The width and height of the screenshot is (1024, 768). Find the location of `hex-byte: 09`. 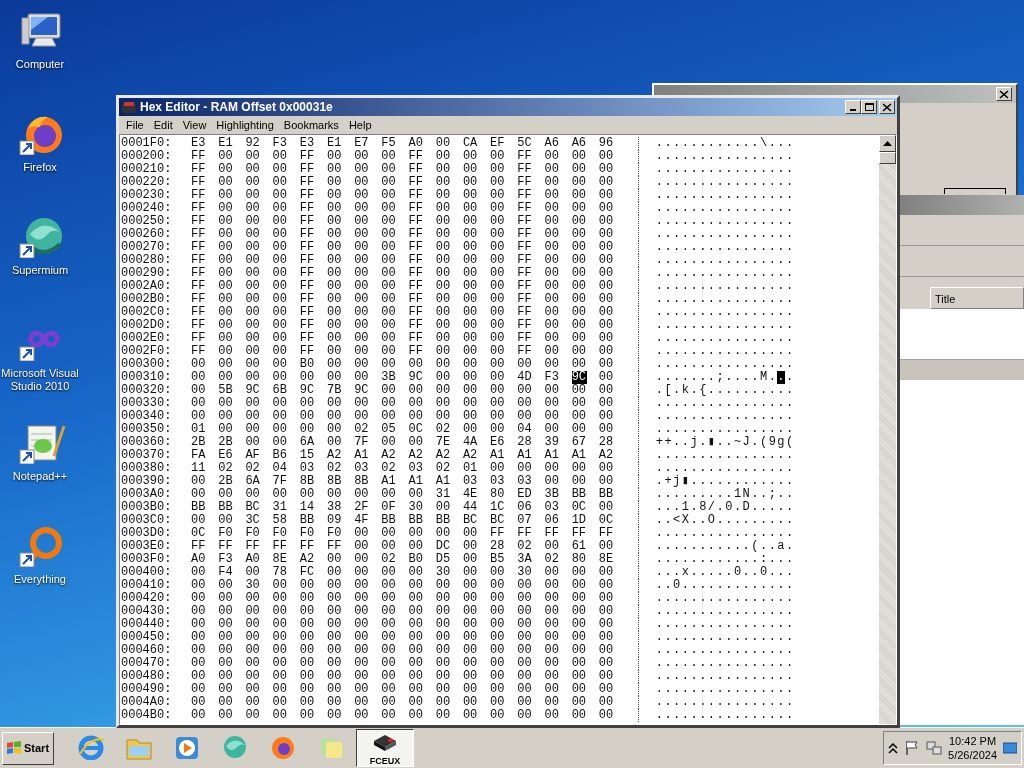

hex-byte: 09 is located at coordinates (340, 520).